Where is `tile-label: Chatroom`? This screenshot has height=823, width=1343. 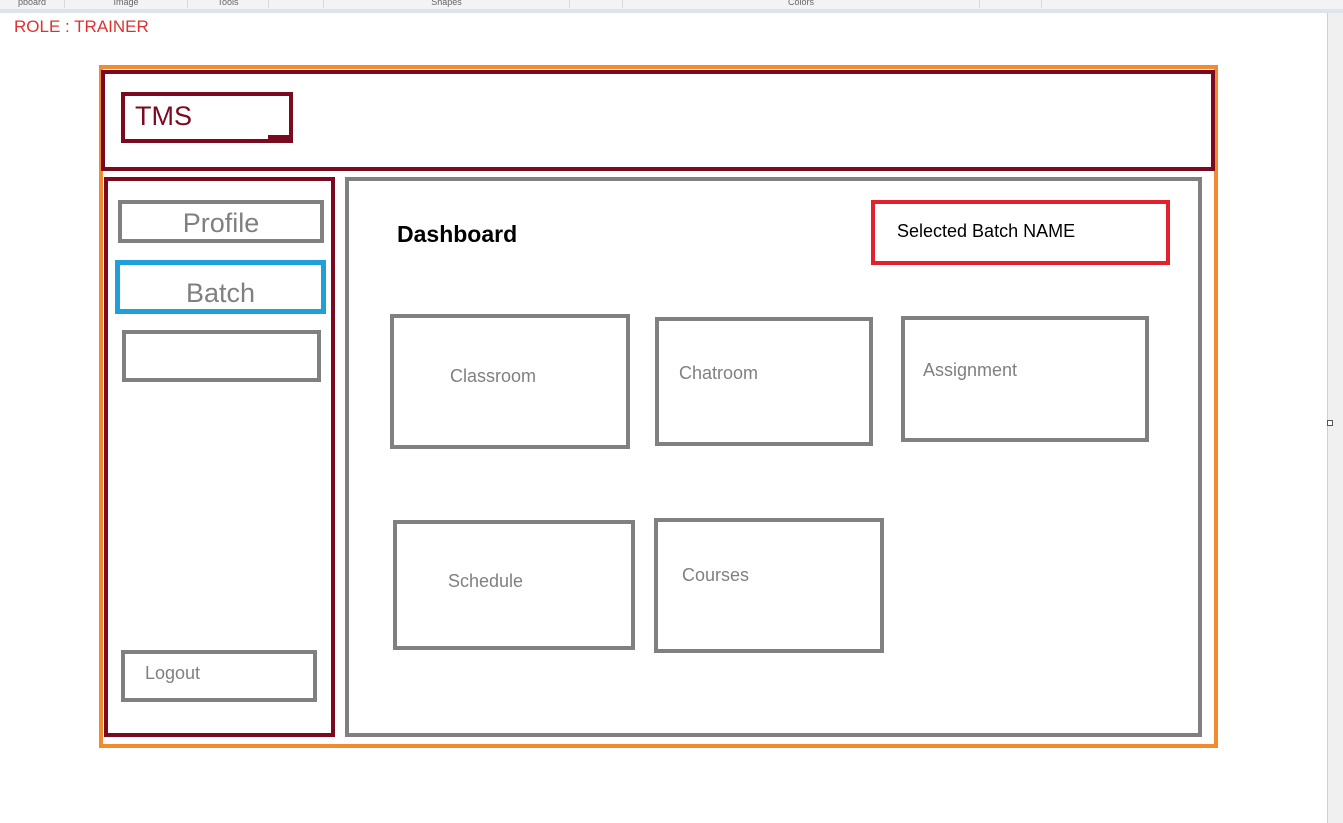 tile-label: Chatroom is located at coordinates (719, 373).